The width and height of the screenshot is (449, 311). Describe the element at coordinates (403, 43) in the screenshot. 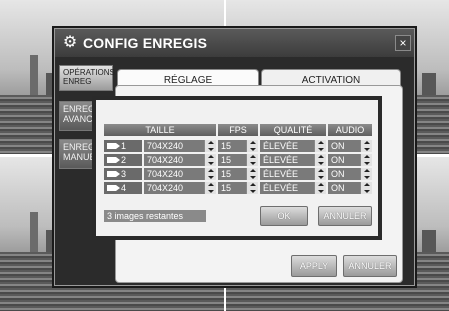

I see `close-button: ×` at that location.